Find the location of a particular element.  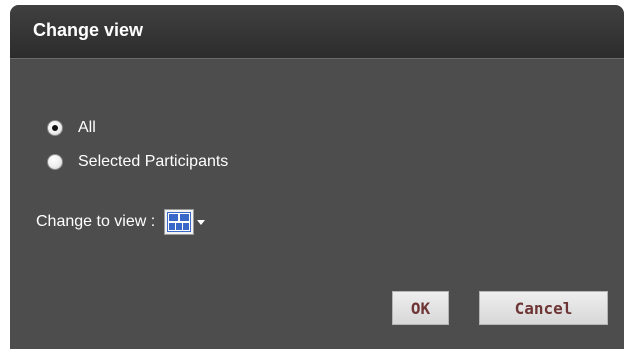

change-to-view-row: Change to view : is located at coordinates (121, 222).